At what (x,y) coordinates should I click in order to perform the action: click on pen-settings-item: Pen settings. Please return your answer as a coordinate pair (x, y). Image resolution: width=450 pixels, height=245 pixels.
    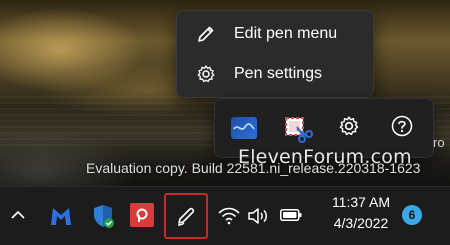
    Looking at the image, I should click on (275, 74).